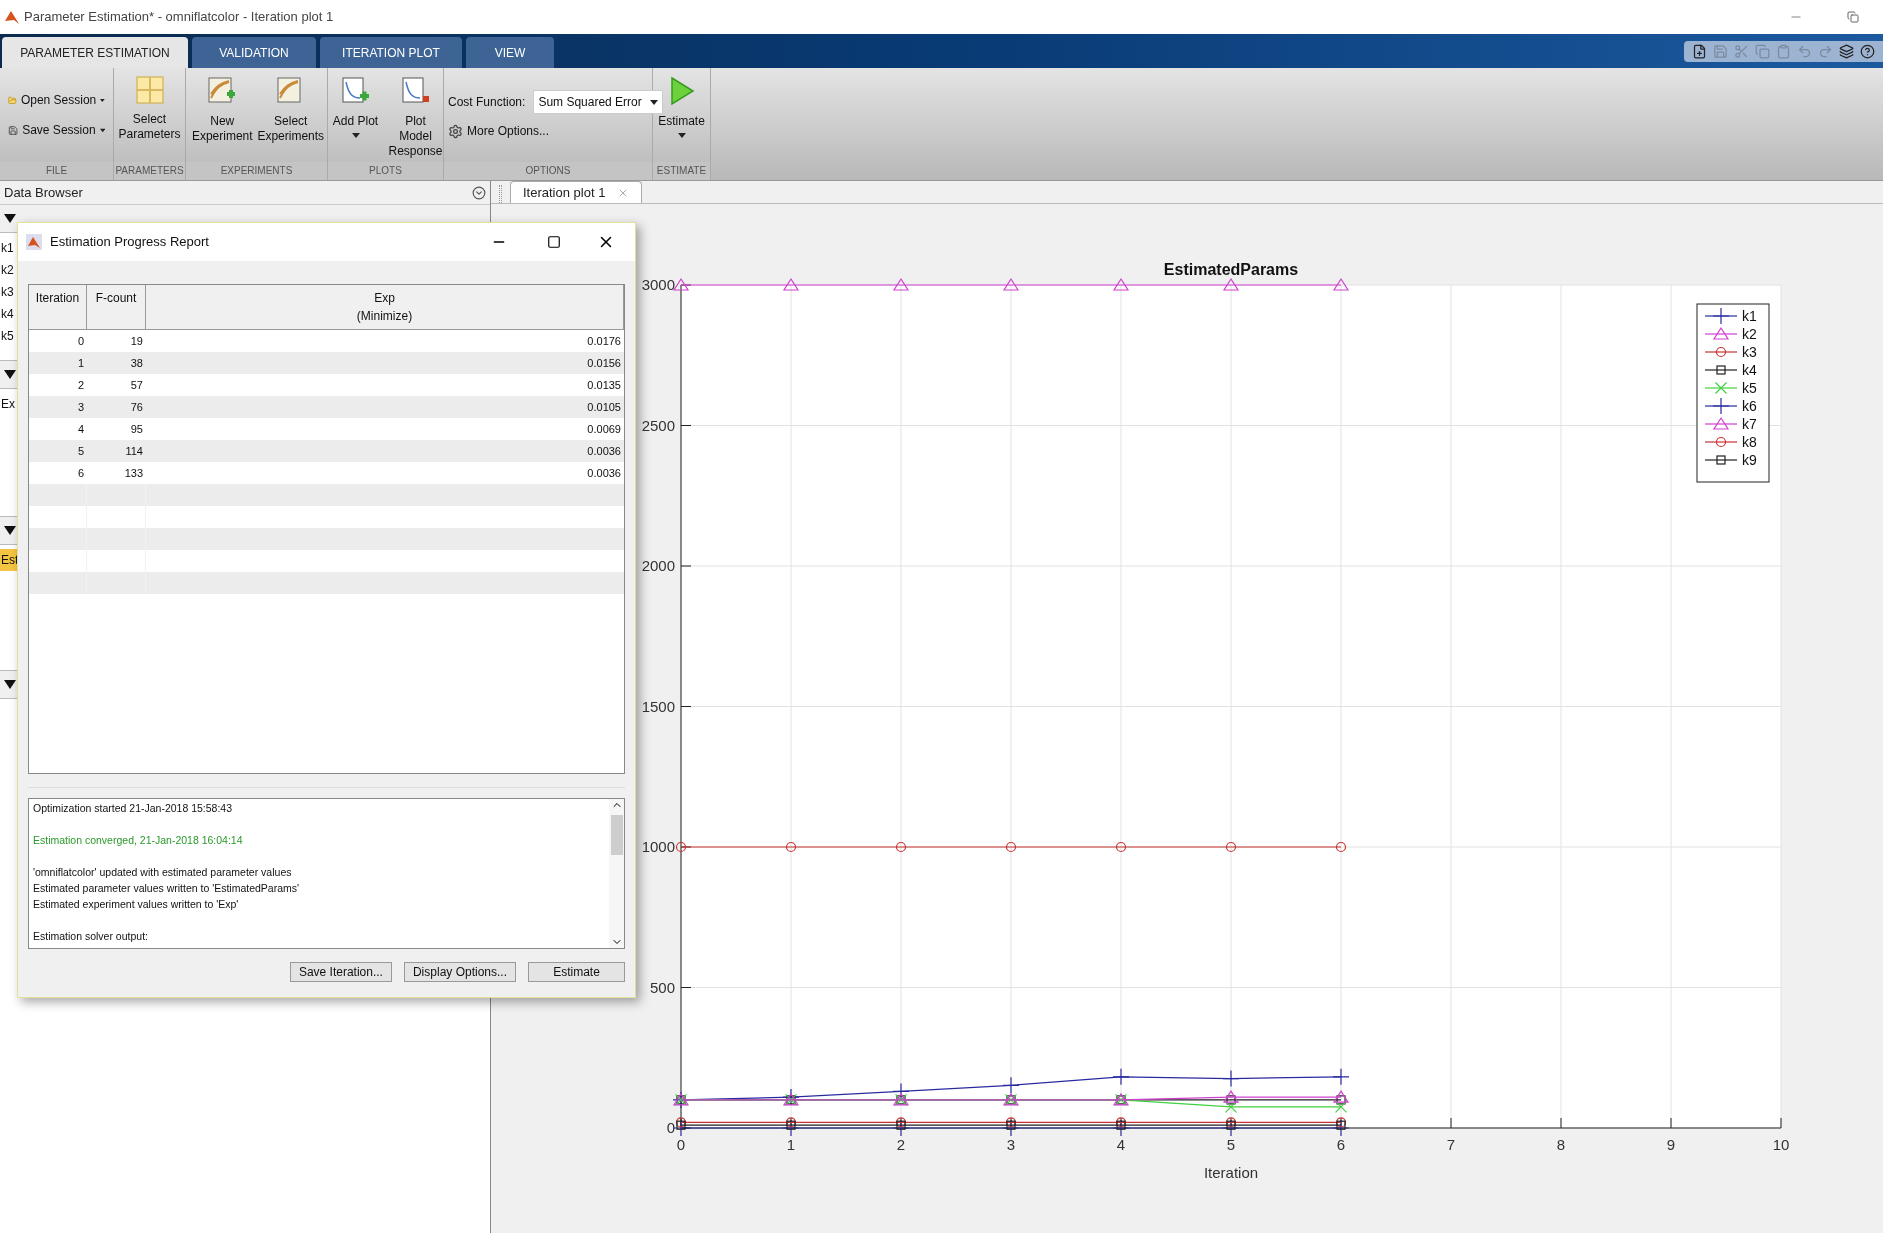 This screenshot has height=1233, width=1883. What do you see at coordinates (385, 171) in the screenshot?
I see `group-label: PLOTS` at bounding box center [385, 171].